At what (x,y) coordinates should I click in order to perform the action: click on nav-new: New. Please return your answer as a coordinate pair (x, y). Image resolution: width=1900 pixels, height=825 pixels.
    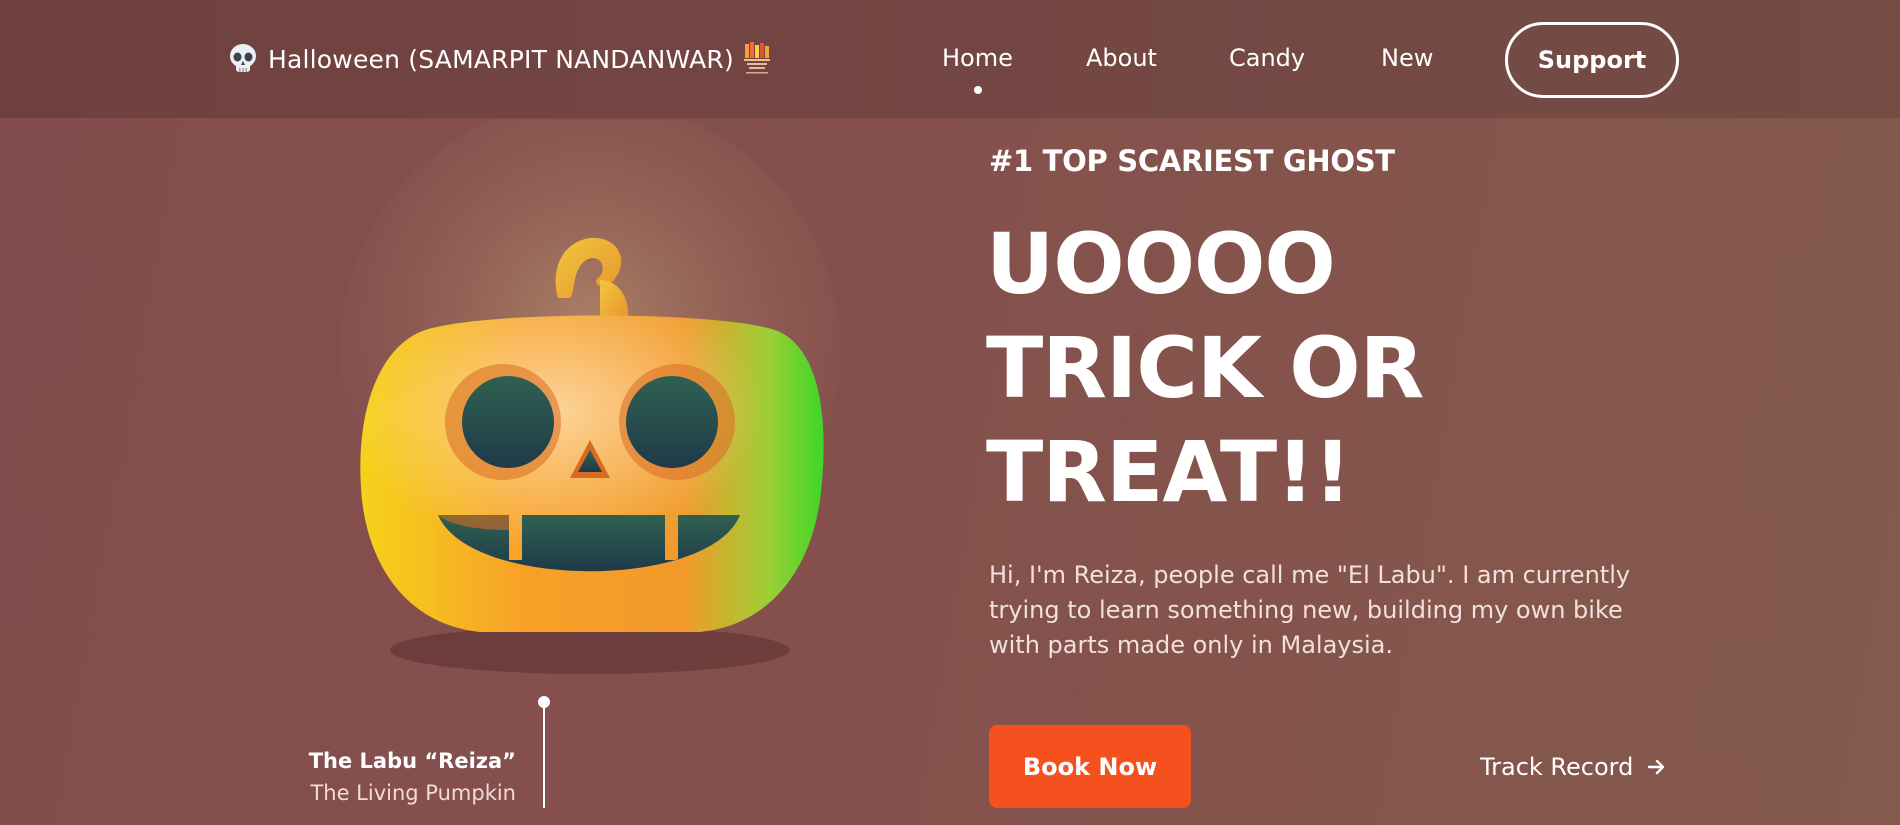
    Looking at the image, I should click on (1407, 58).